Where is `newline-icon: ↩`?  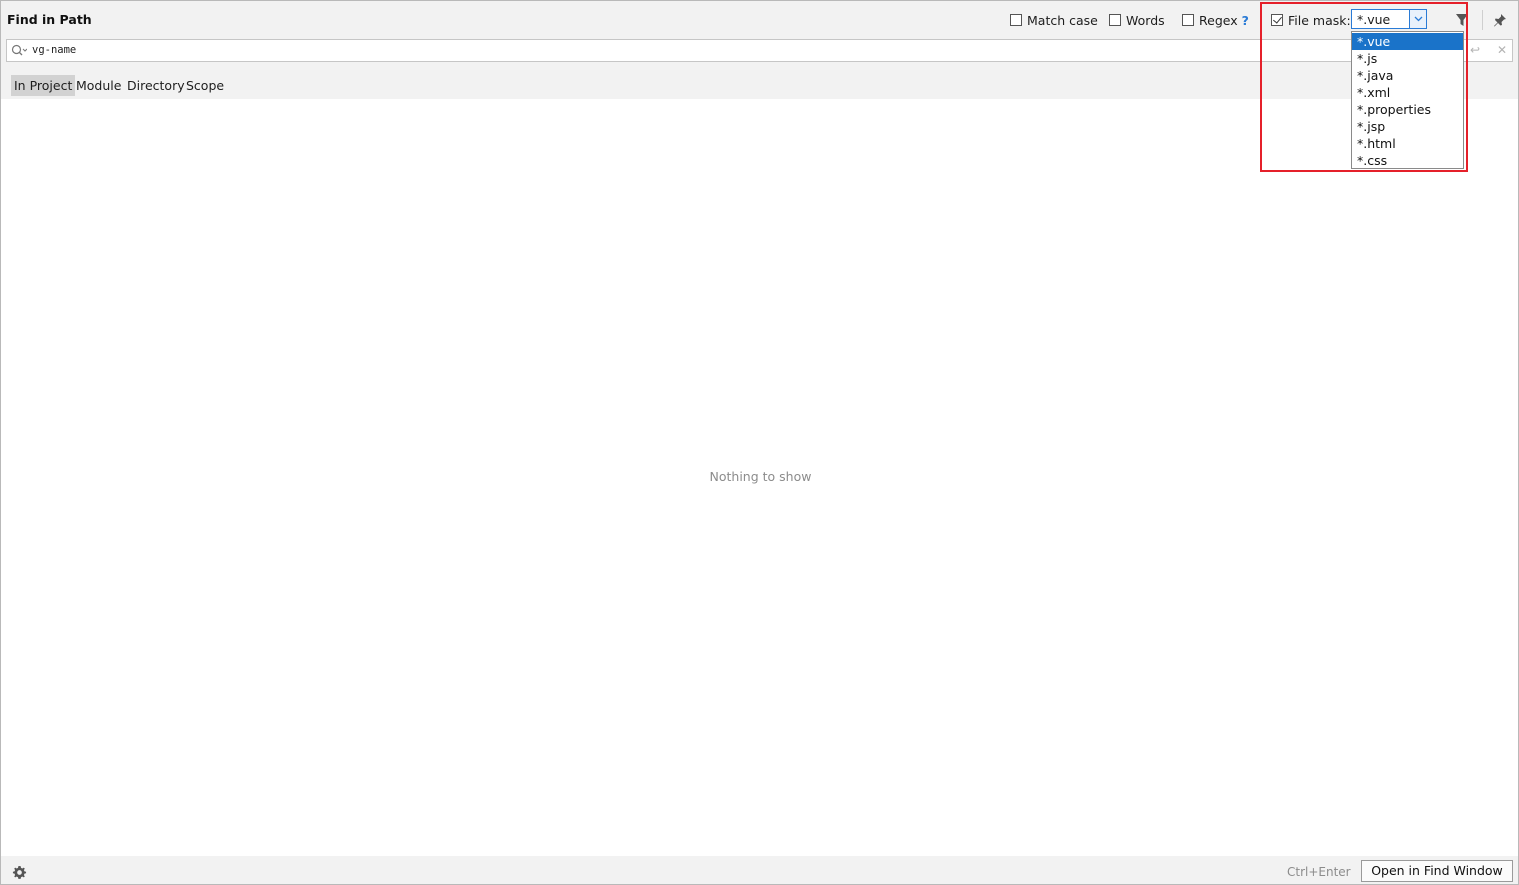
newline-icon: ↩ is located at coordinates (1475, 50).